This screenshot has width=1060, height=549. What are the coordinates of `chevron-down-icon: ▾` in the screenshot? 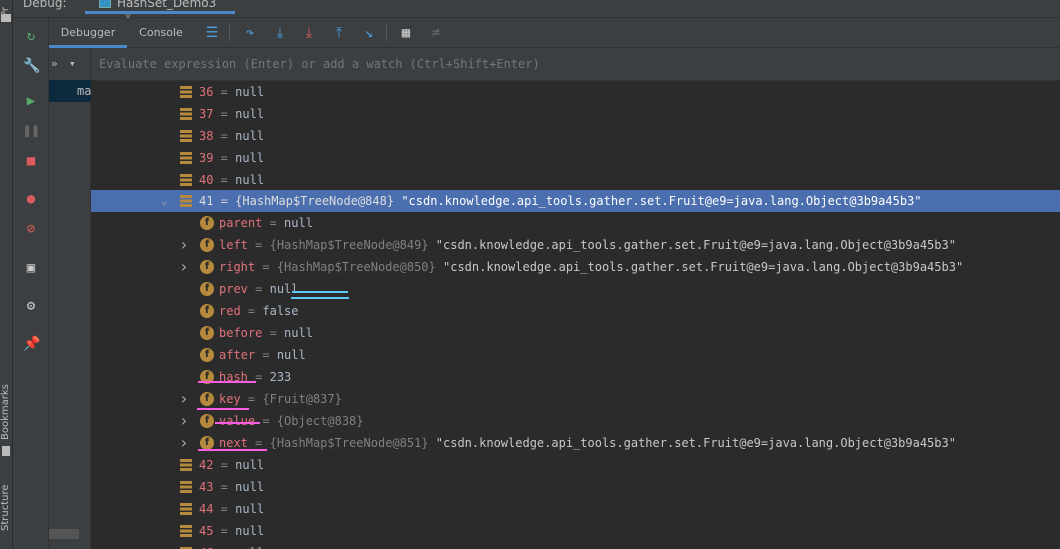 It's located at (72, 63).